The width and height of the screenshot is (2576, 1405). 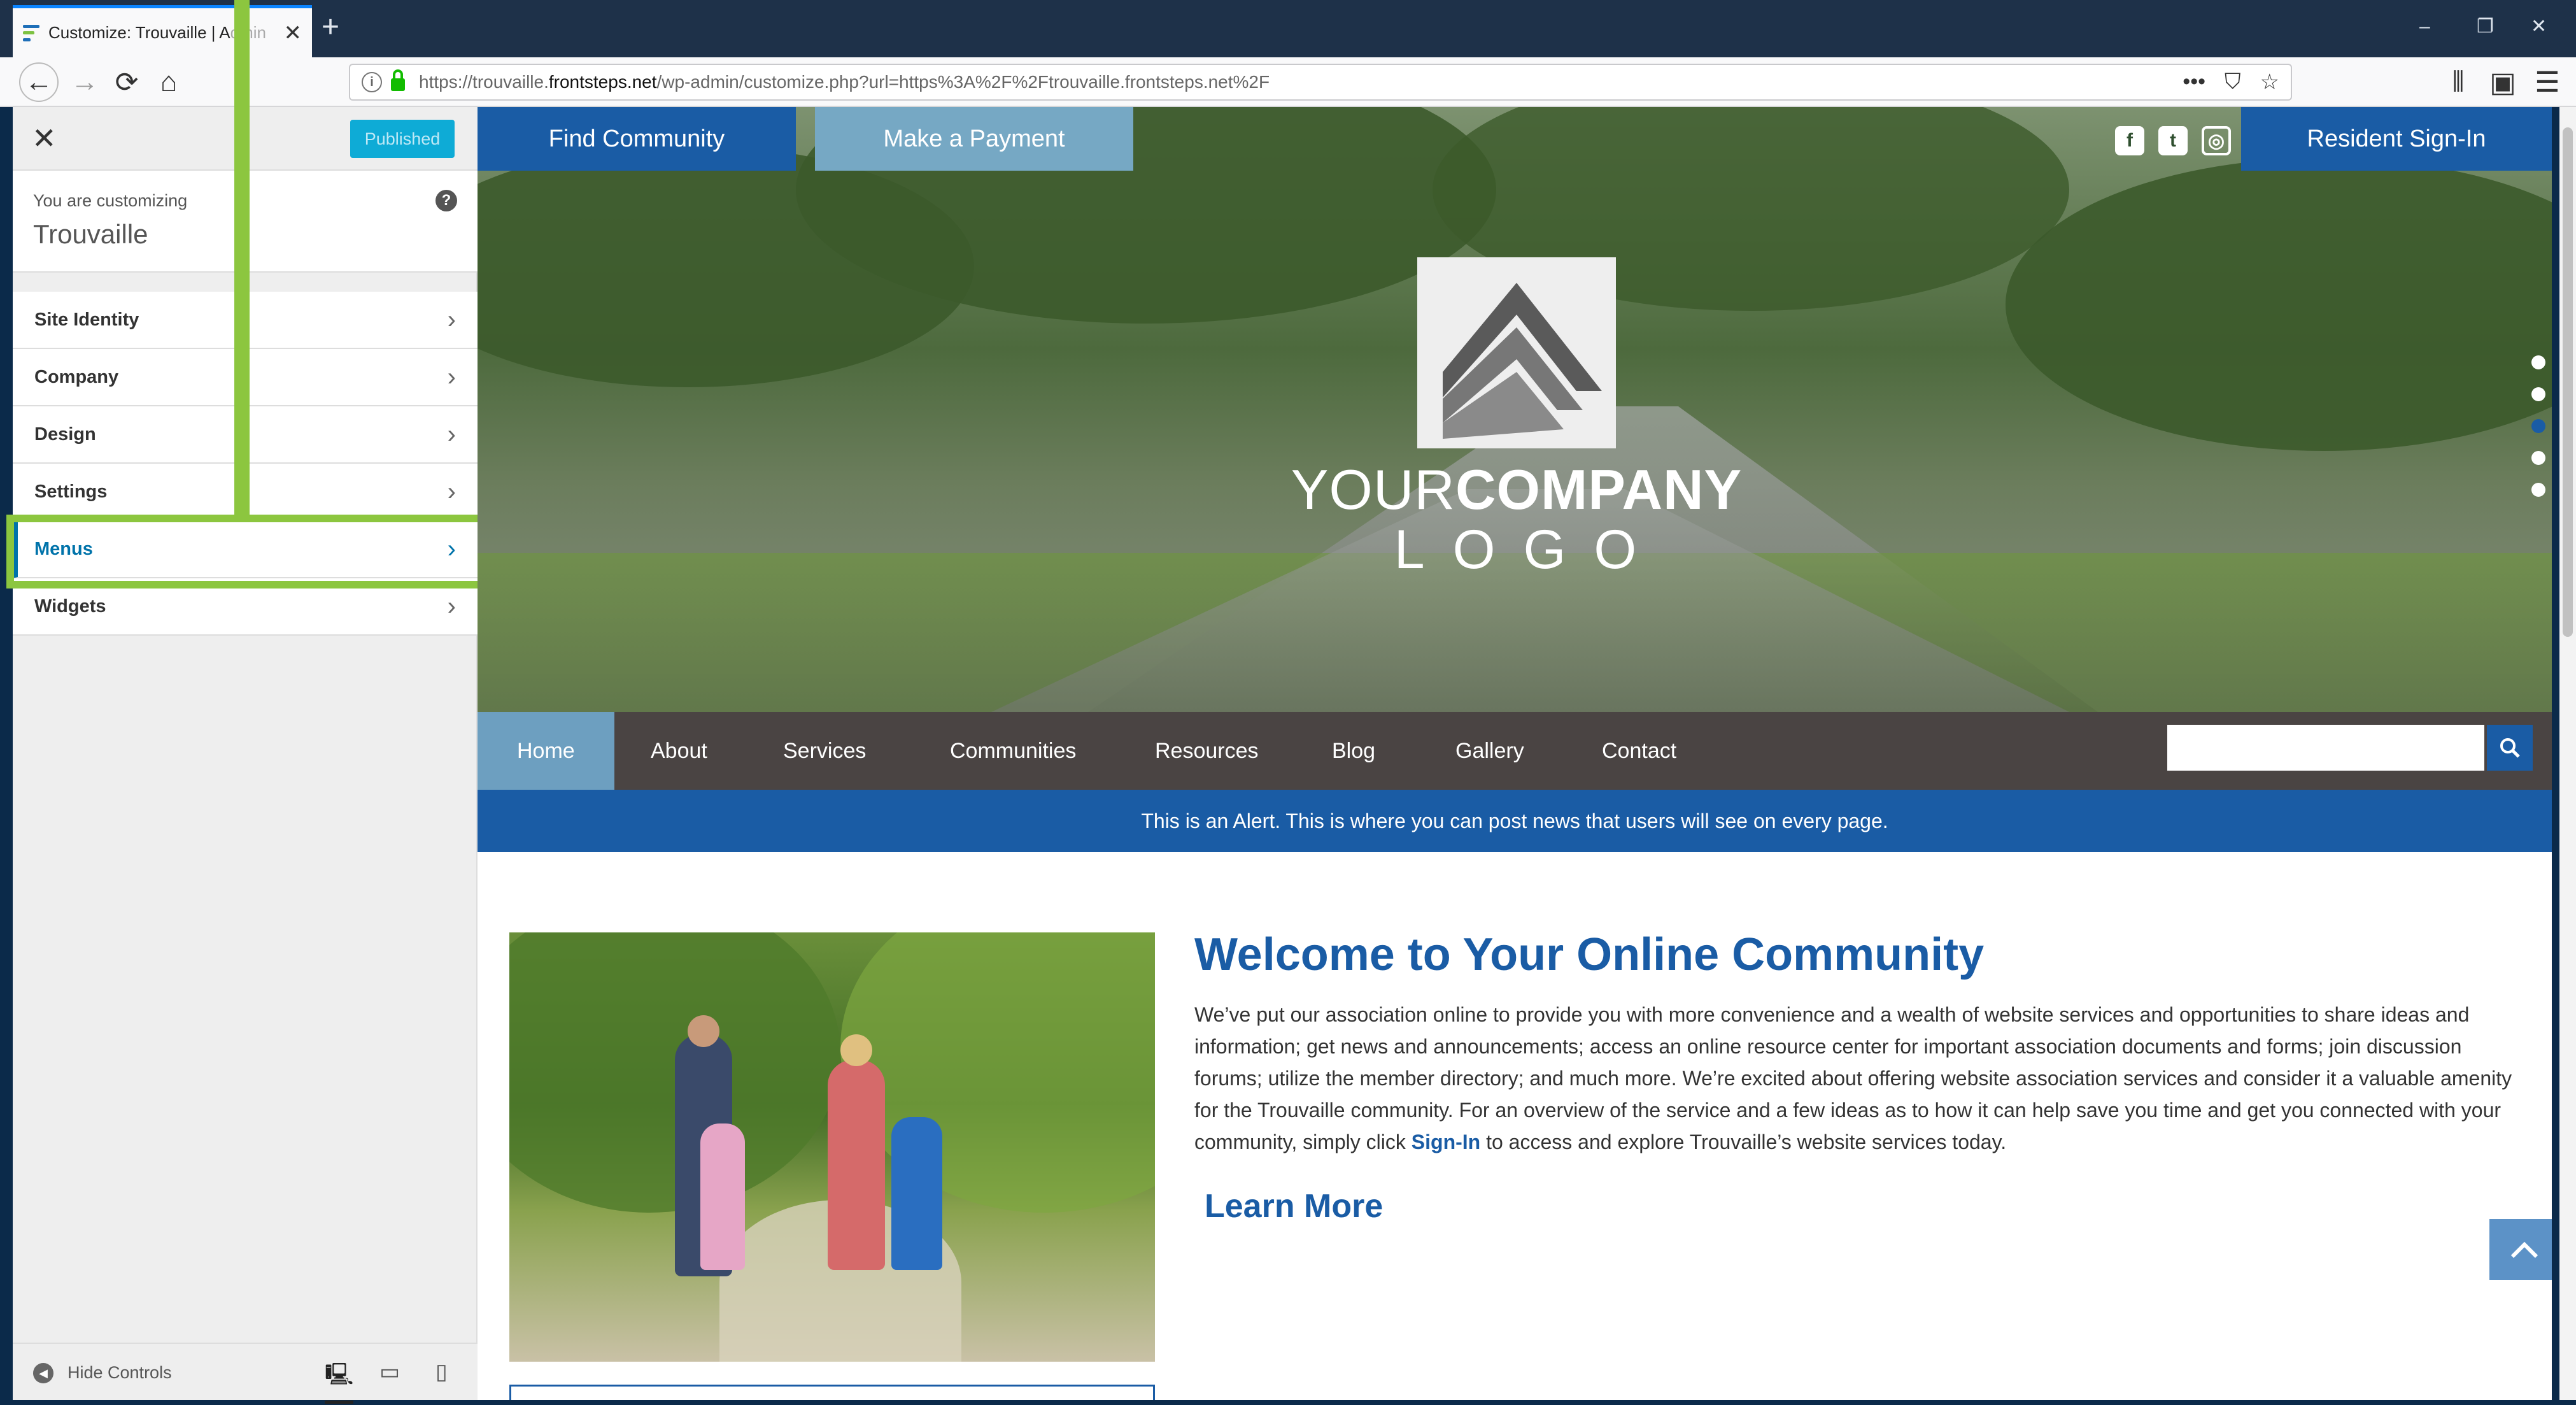 What do you see at coordinates (2458, 82) in the screenshot?
I see `library-icon: ⫴` at bounding box center [2458, 82].